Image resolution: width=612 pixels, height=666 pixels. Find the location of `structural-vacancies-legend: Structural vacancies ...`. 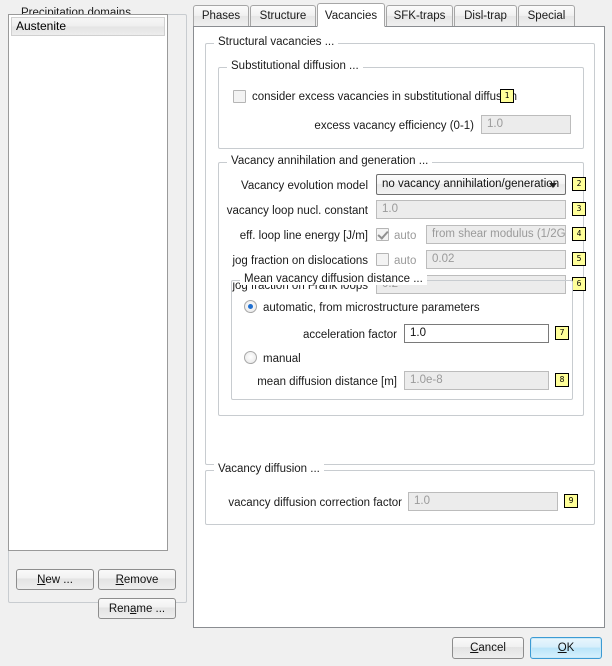

structural-vacancies-legend: Structural vacancies ... is located at coordinates (276, 42).